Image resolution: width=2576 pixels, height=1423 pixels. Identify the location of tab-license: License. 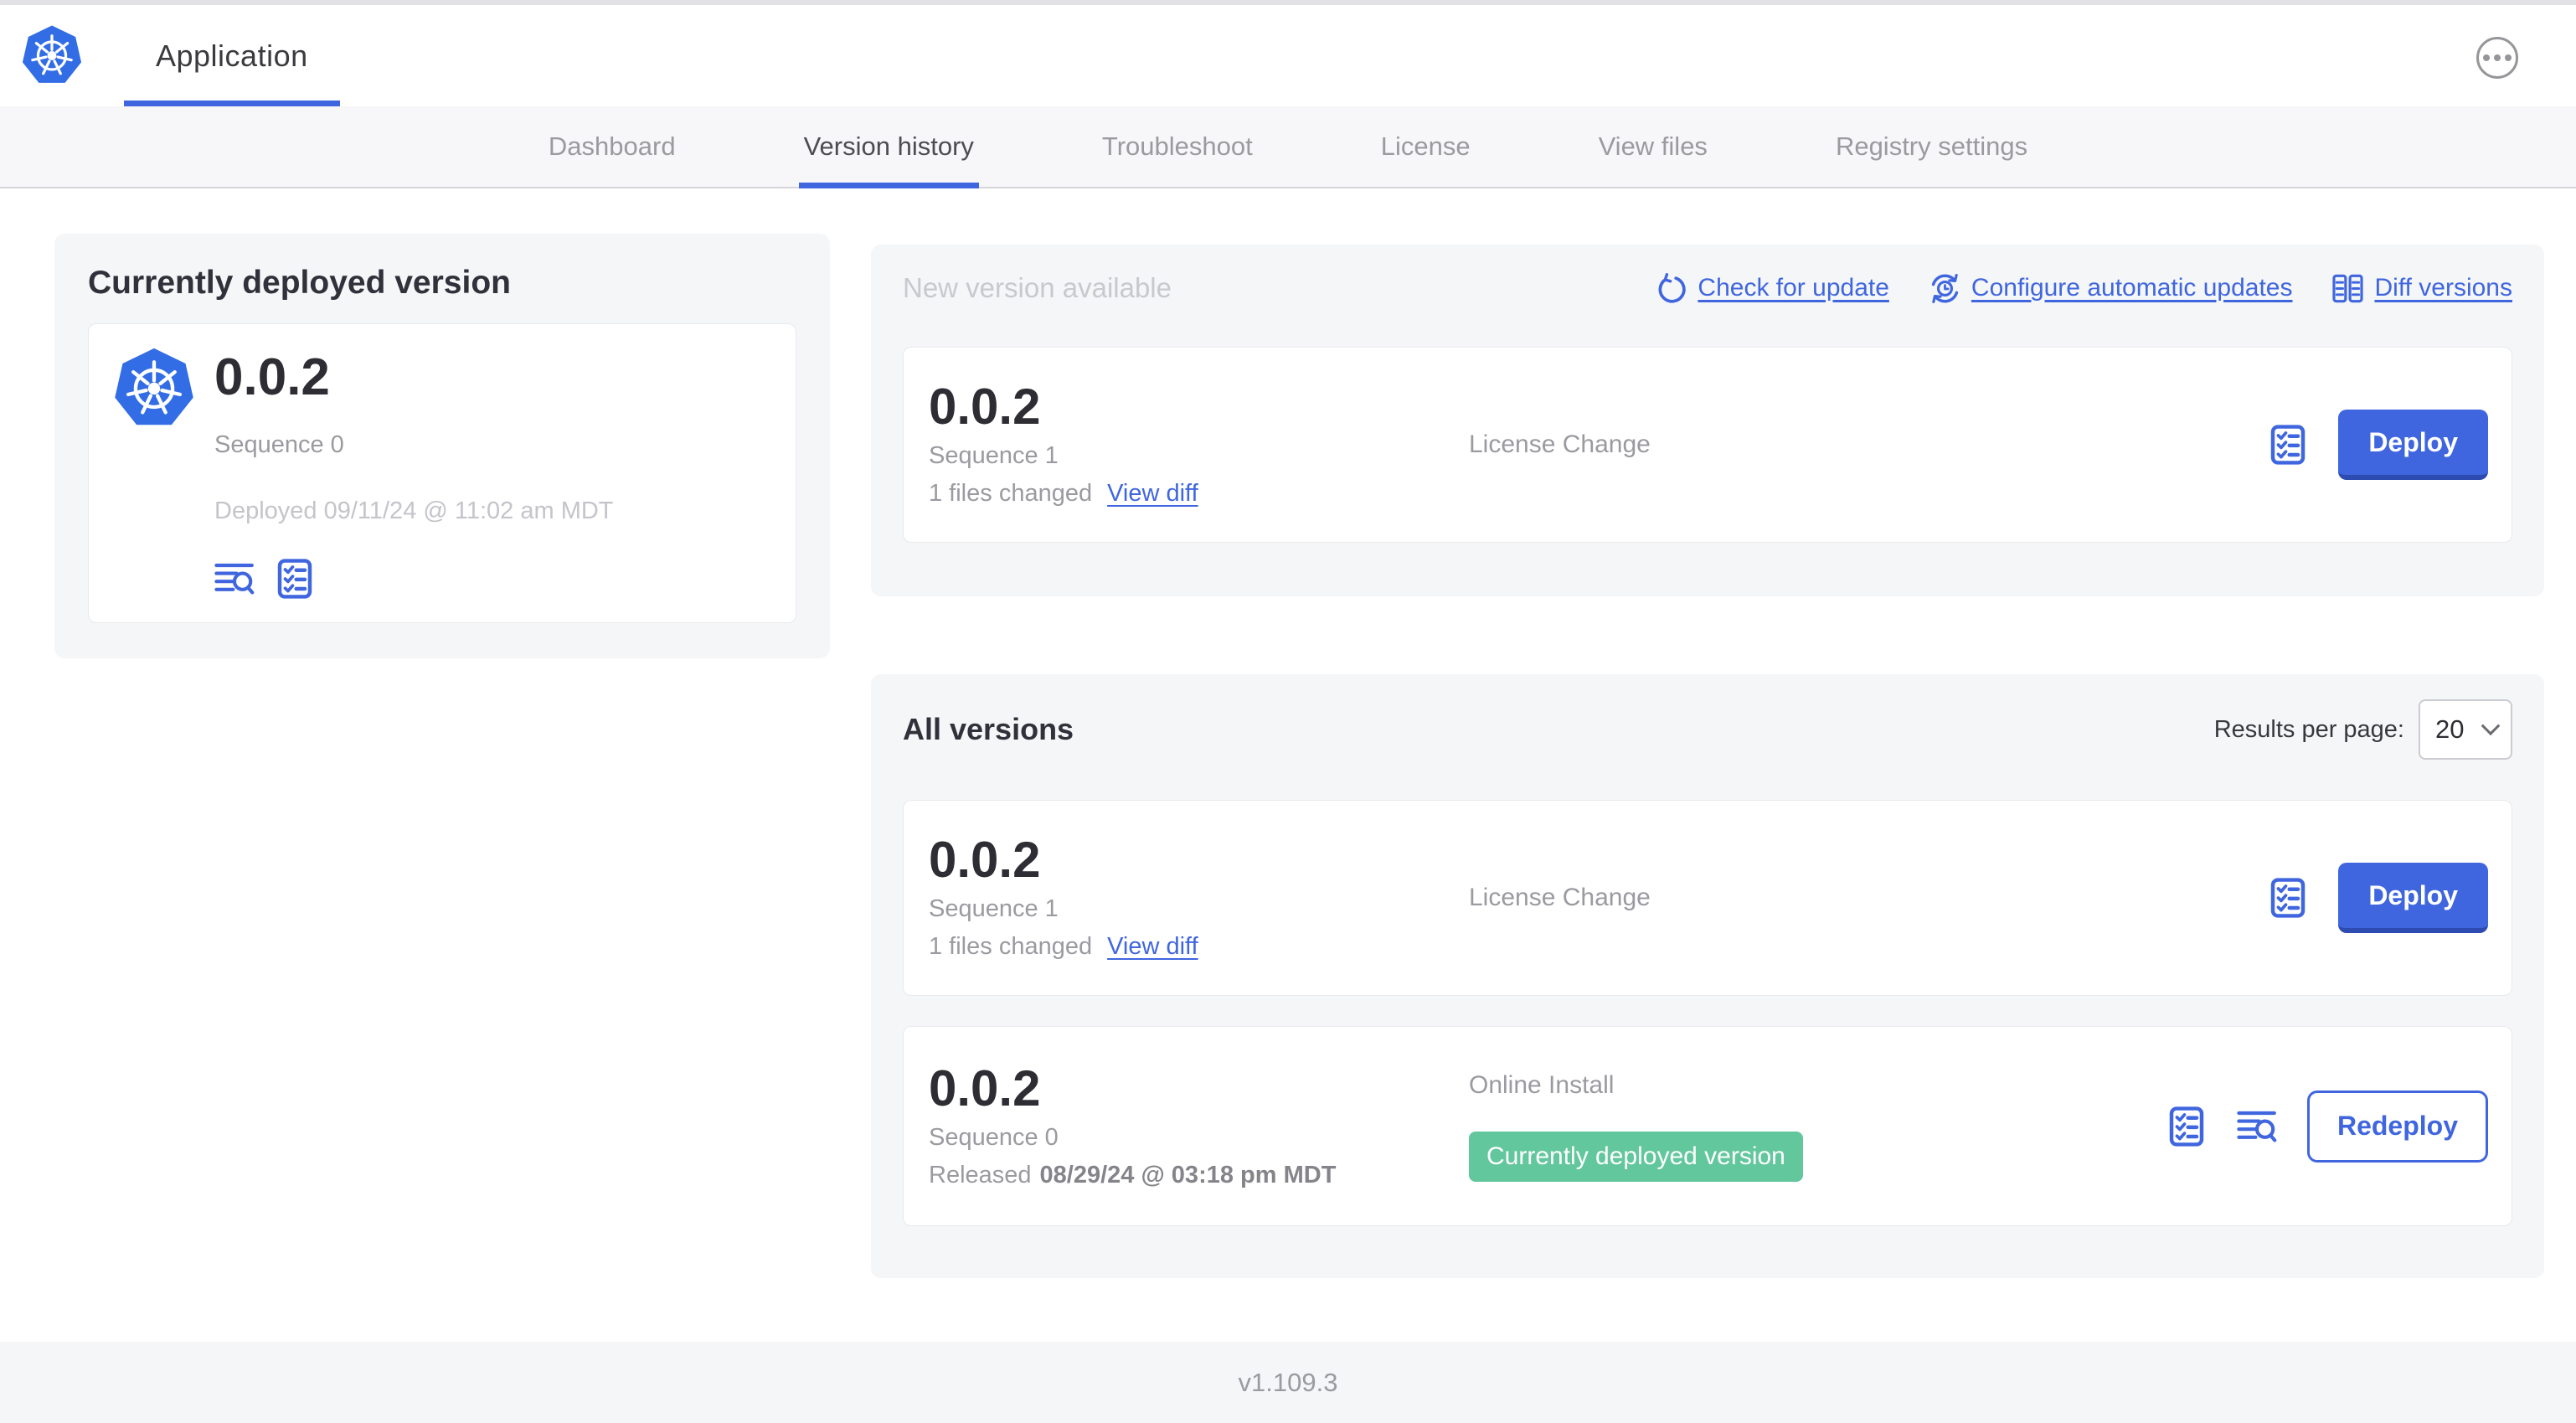
(1426, 146).